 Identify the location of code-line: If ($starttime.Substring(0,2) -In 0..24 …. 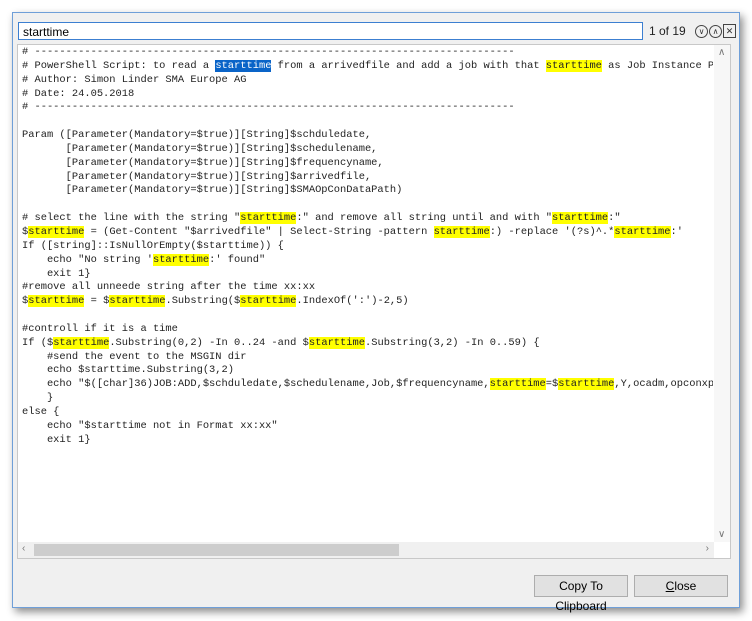
(367, 343).